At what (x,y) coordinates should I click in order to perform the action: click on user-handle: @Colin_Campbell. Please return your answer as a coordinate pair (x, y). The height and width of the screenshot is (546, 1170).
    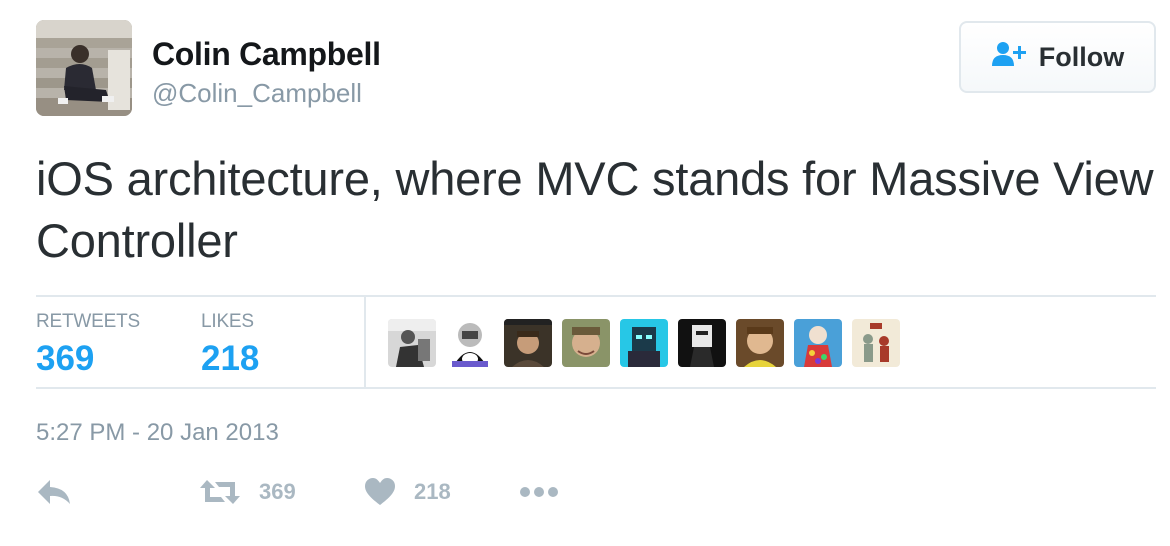
    Looking at the image, I should click on (257, 93).